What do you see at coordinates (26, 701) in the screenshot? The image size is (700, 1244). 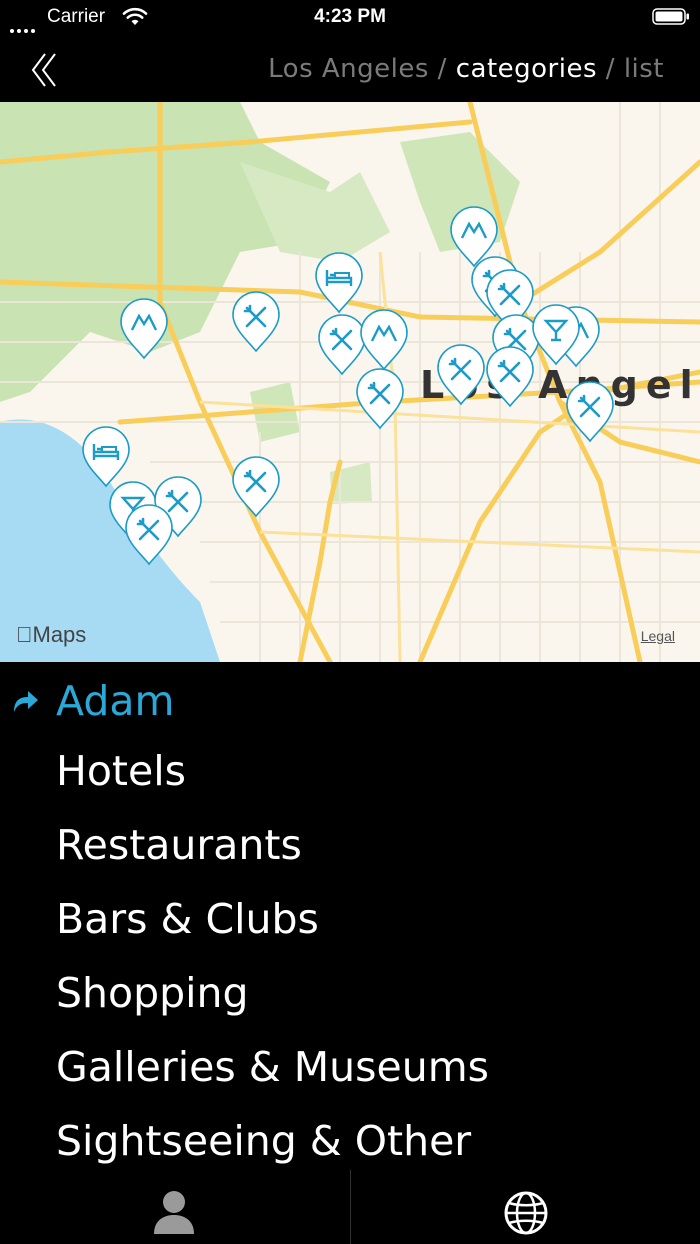 I see `share-arrow-icon` at bounding box center [26, 701].